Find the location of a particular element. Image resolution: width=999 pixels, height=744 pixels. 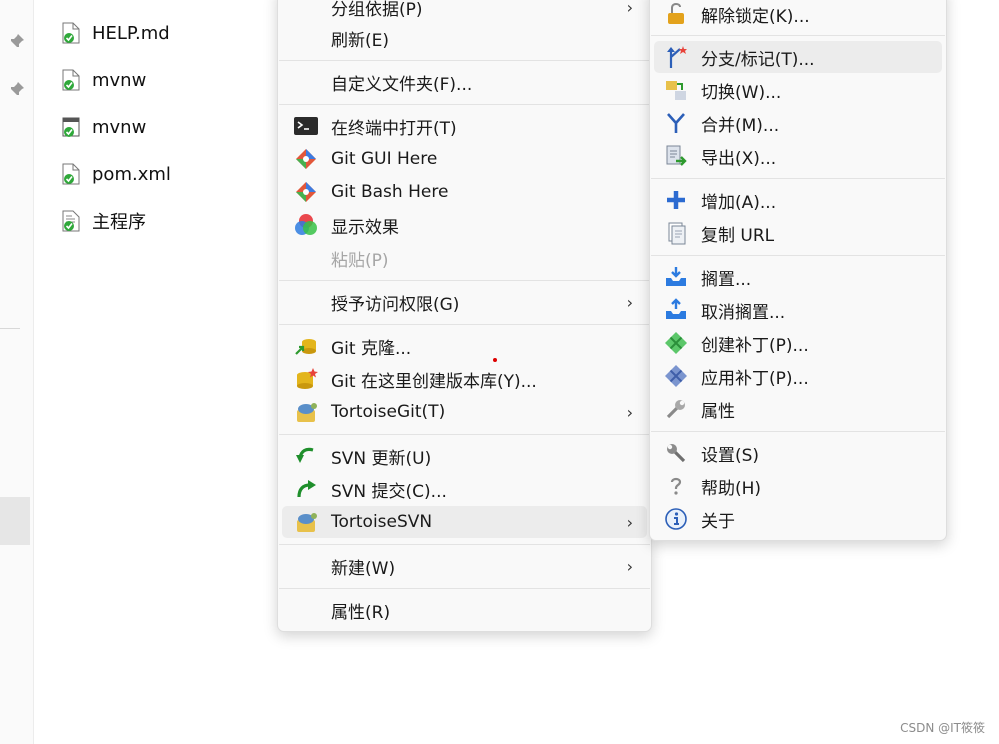

submenu-item-help: 帮助(H) is located at coordinates (798, 486).